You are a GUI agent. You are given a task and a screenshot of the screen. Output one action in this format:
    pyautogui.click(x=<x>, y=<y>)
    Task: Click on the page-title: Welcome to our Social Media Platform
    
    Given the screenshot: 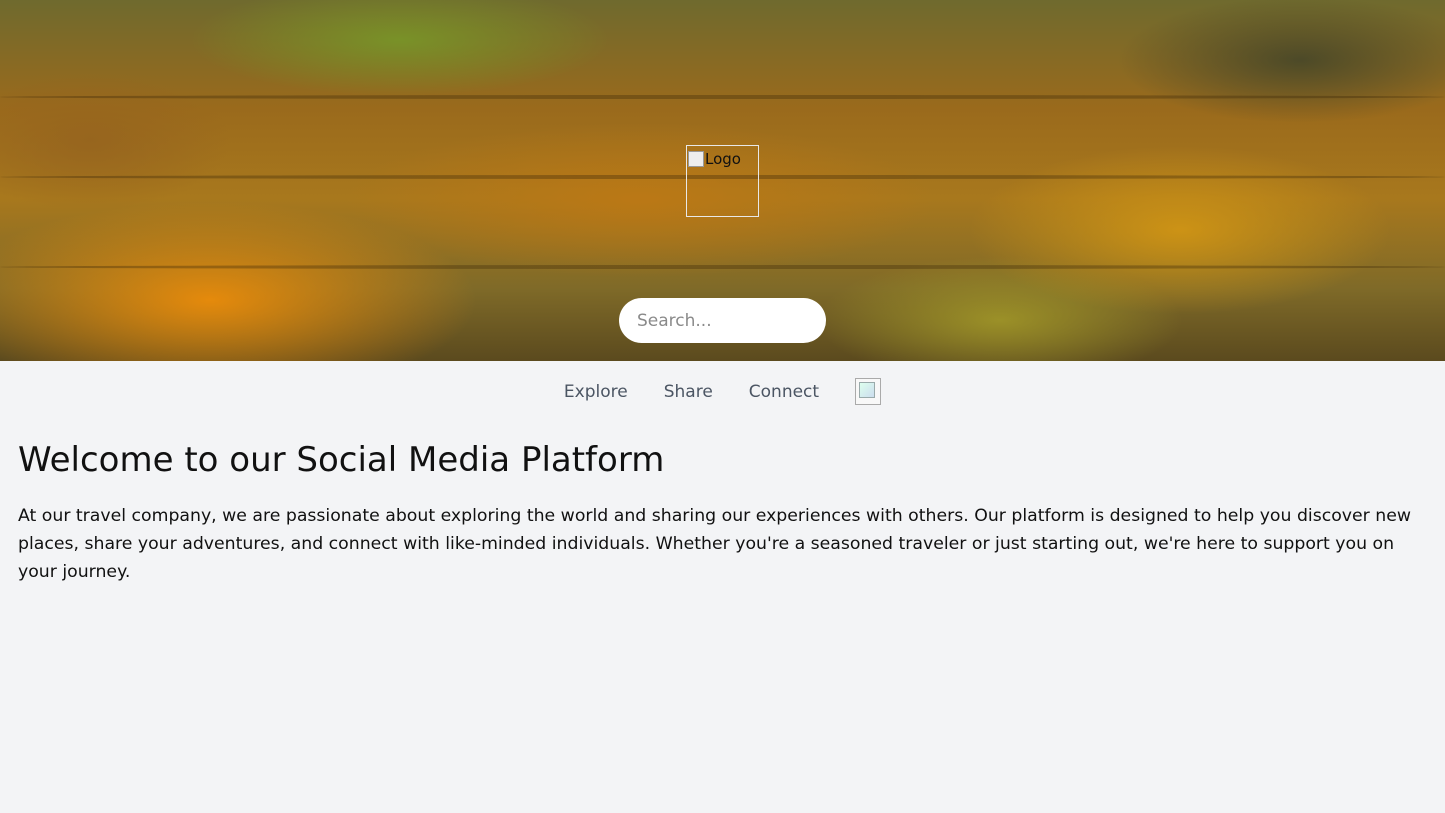 What is the action you would take?
    pyautogui.click(x=341, y=460)
    